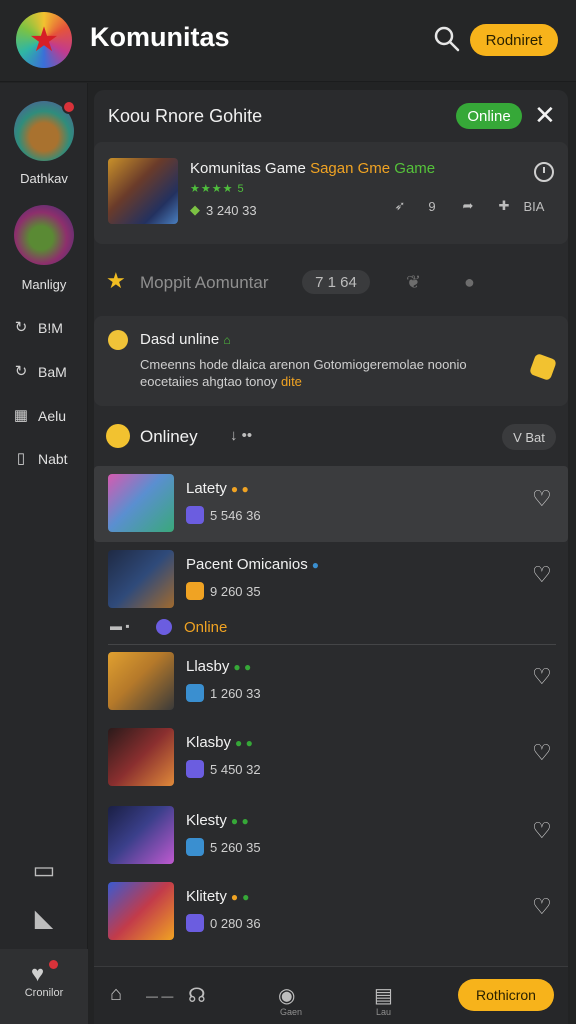  Describe the element at coordinates (331, 580) in the screenshot. I see `list-item: Pacent Omicanios ● 9 260 35 ♡` at that location.